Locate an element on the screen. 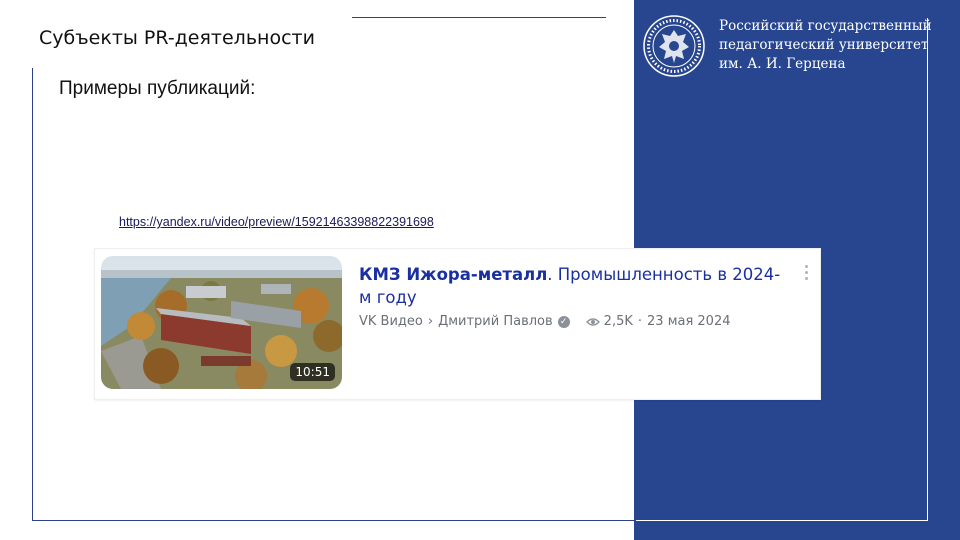  university-name-line-2: педагогический университет is located at coordinates (824, 45).